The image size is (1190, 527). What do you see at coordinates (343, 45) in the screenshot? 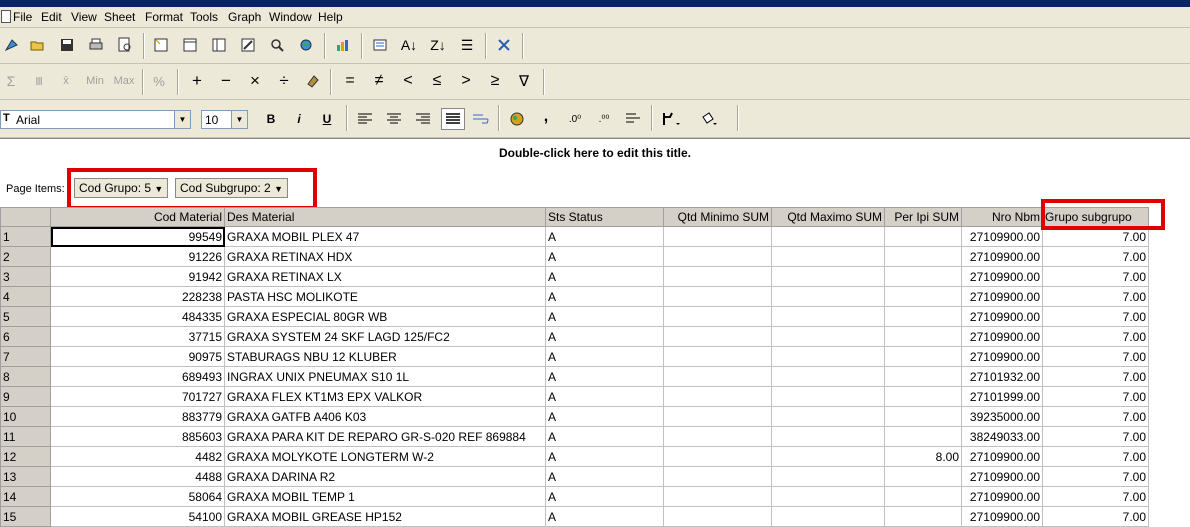
I see `graph-icon` at bounding box center [343, 45].